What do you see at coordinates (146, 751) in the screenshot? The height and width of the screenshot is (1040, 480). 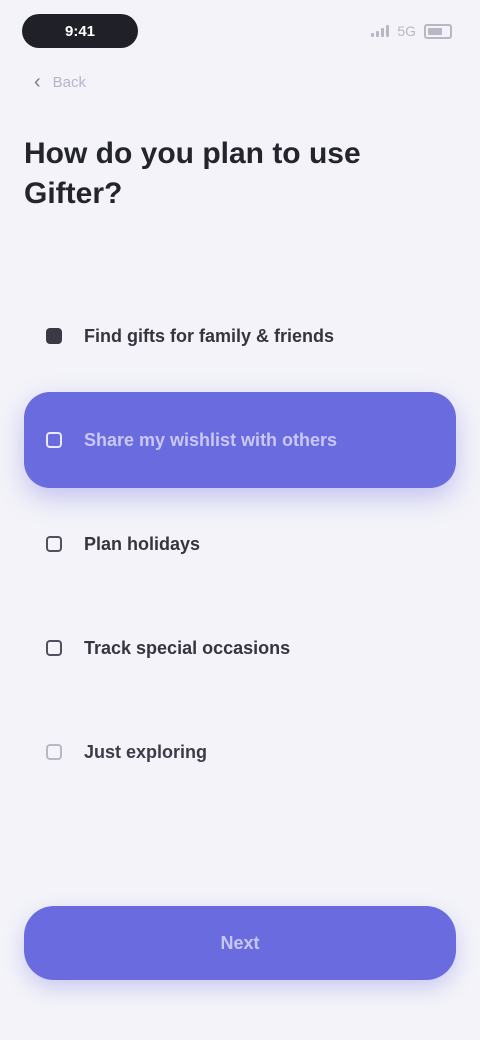 I see `option-label: Just exploring` at bounding box center [146, 751].